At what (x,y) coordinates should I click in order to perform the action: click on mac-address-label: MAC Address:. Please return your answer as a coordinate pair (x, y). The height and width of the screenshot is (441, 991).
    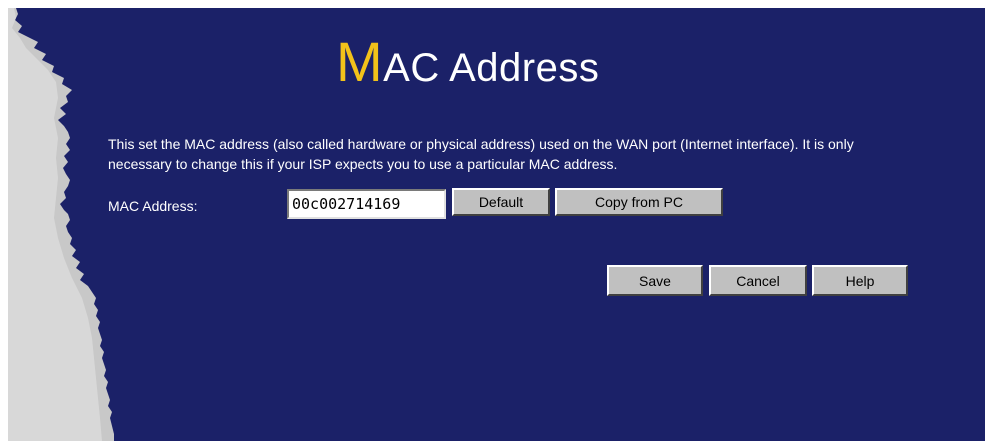
    Looking at the image, I should click on (153, 206).